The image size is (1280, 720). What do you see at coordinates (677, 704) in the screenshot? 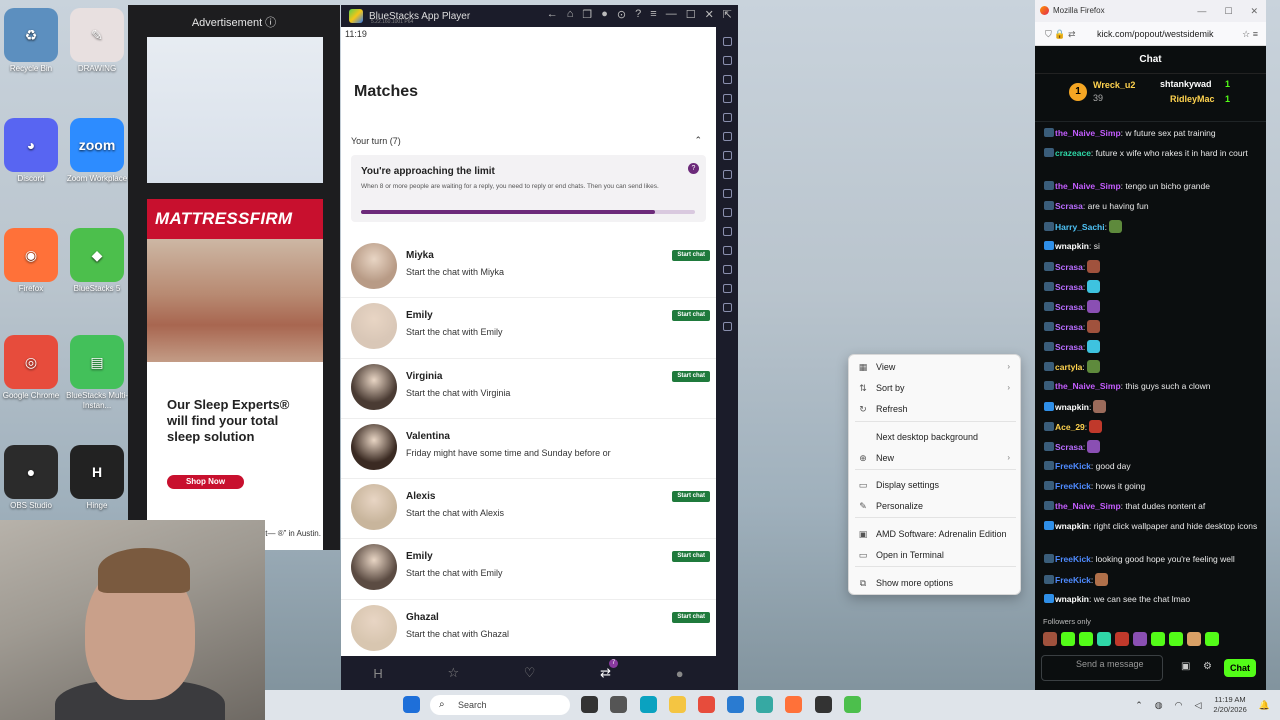
I see `file-explorer-icon` at bounding box center [677, 704].